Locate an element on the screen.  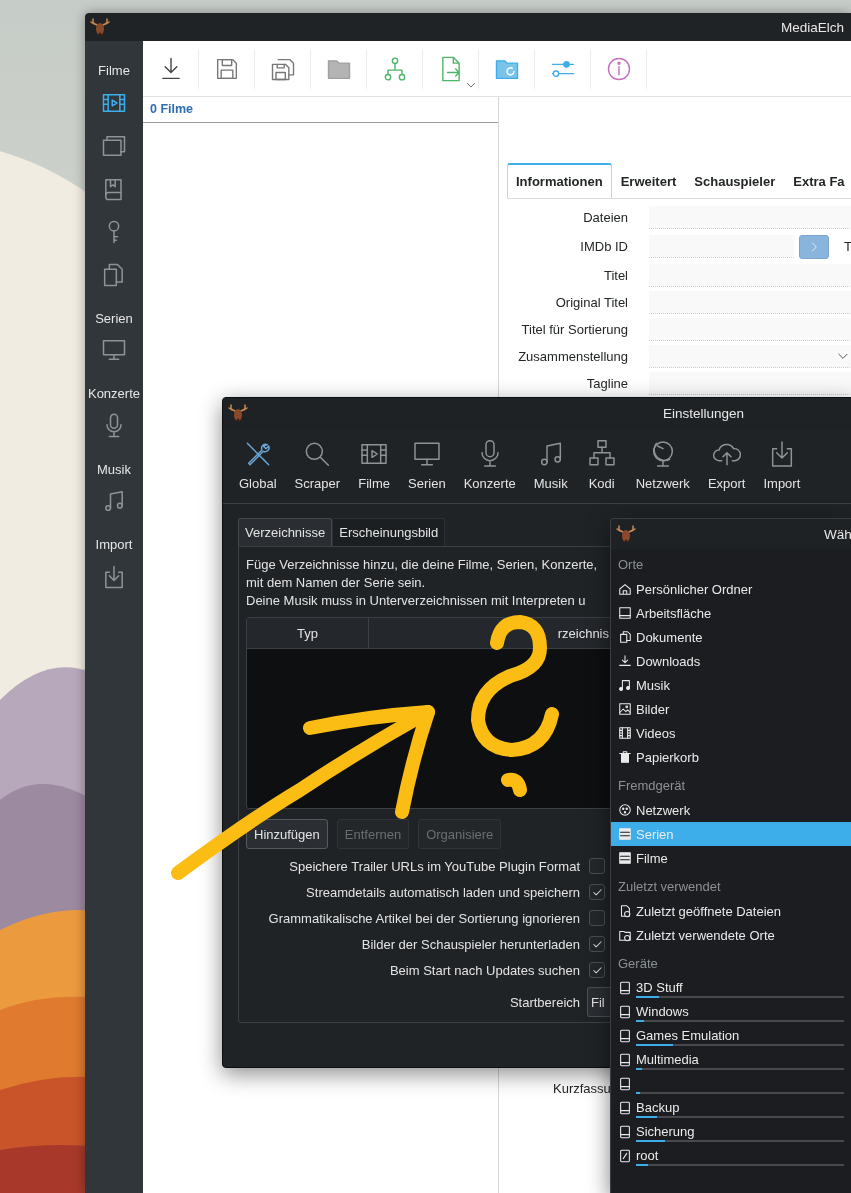
place-label: Arbeitsfläche is located at coordinates (674, 613).